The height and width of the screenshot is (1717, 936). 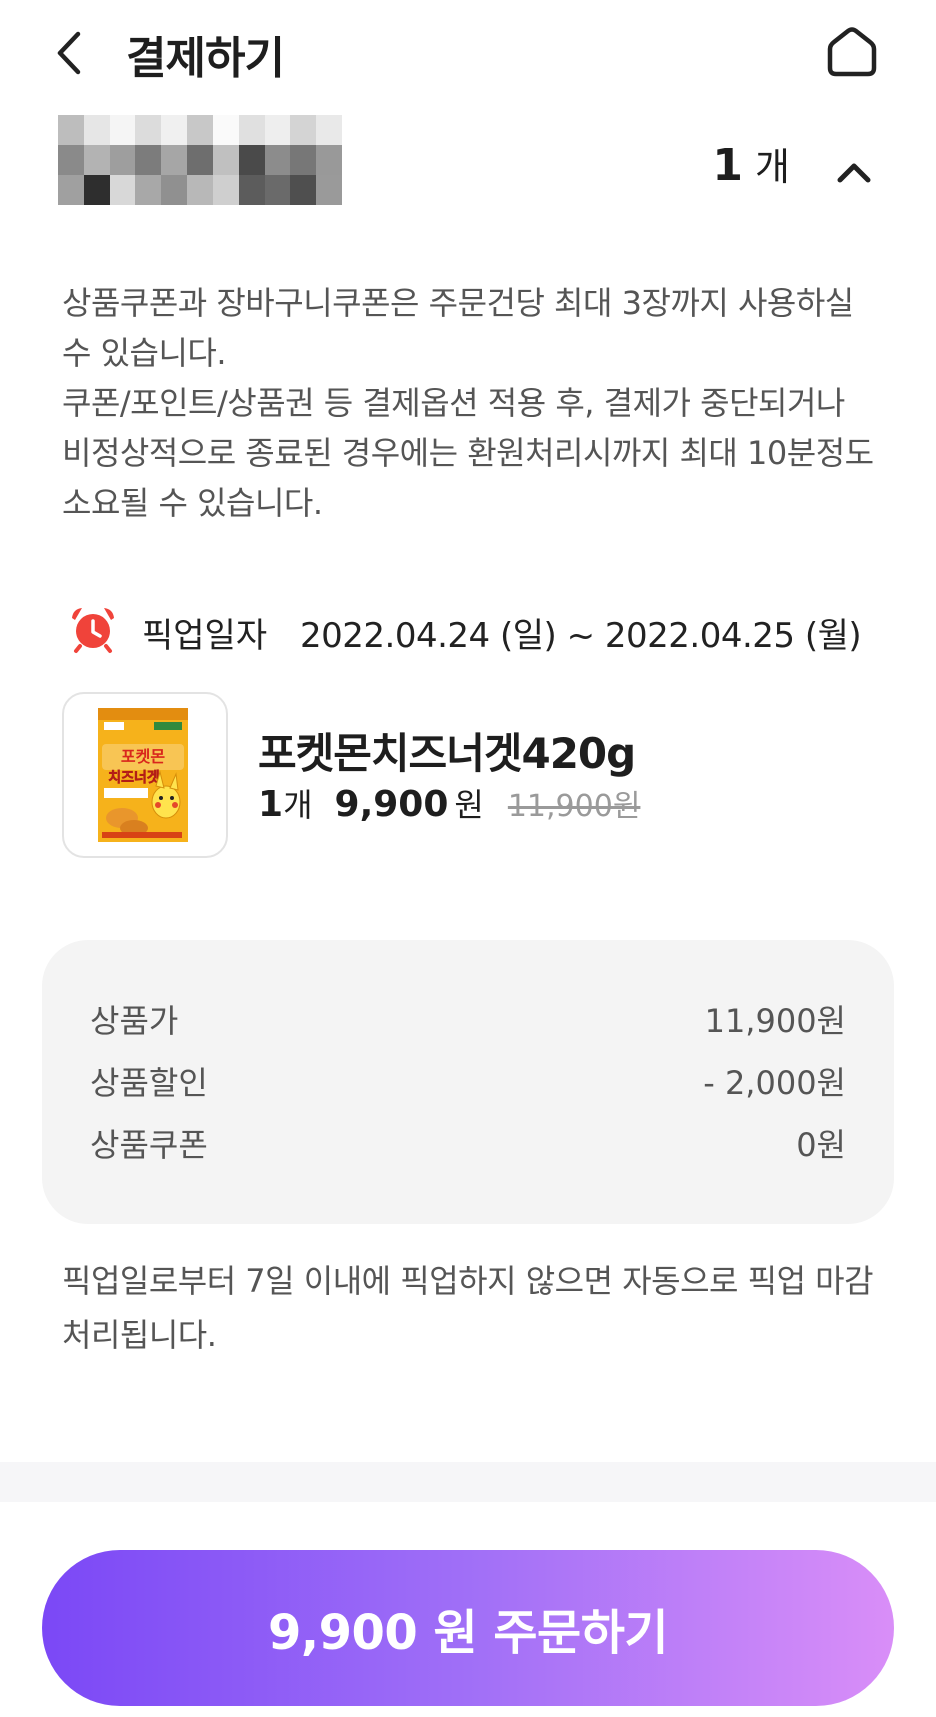 What do you see at coordinates (469, 805) in the screenshot?
I see `product-price-unit: 원` at bounding box center [469, 805].